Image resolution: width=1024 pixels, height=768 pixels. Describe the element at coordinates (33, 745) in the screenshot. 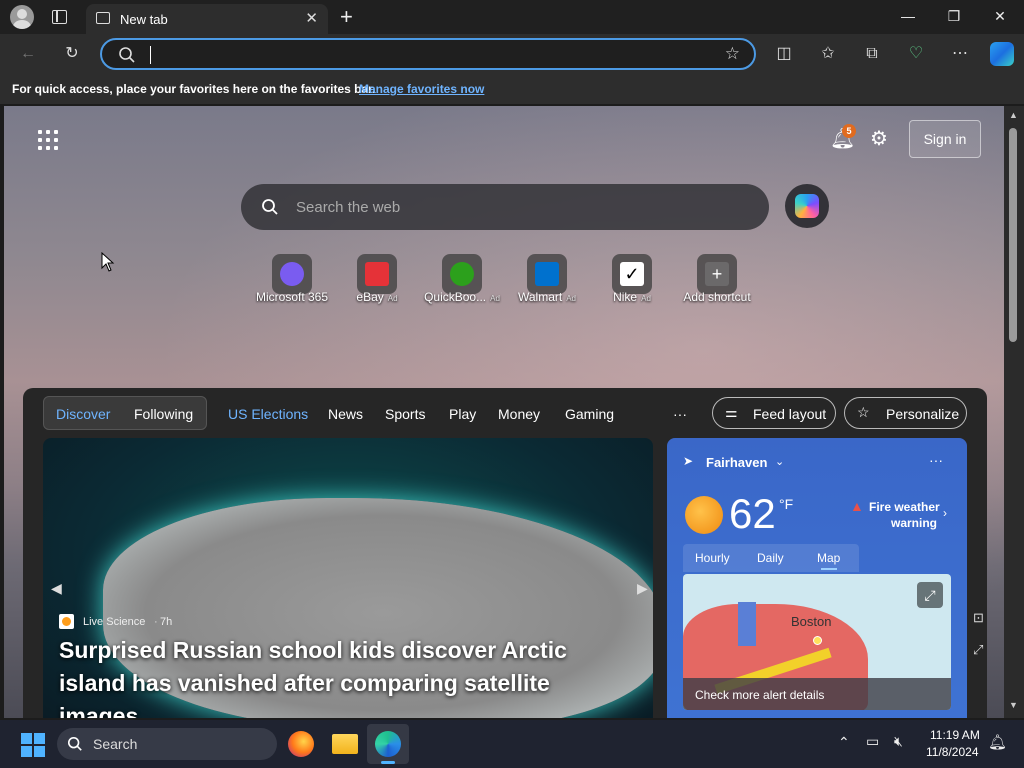

I see `start-windows-icon` at that location.